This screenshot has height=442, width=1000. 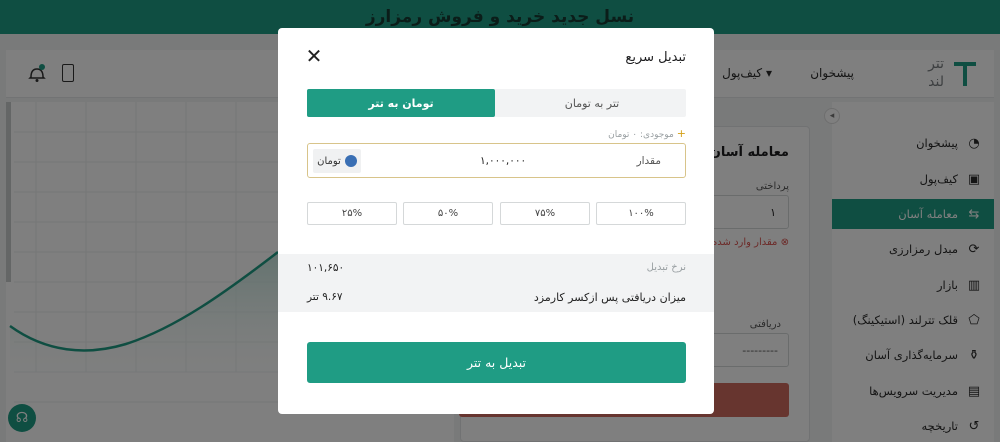 I want to click on percent-100-button: ۱۰۰%, so click(x=641, y=213).